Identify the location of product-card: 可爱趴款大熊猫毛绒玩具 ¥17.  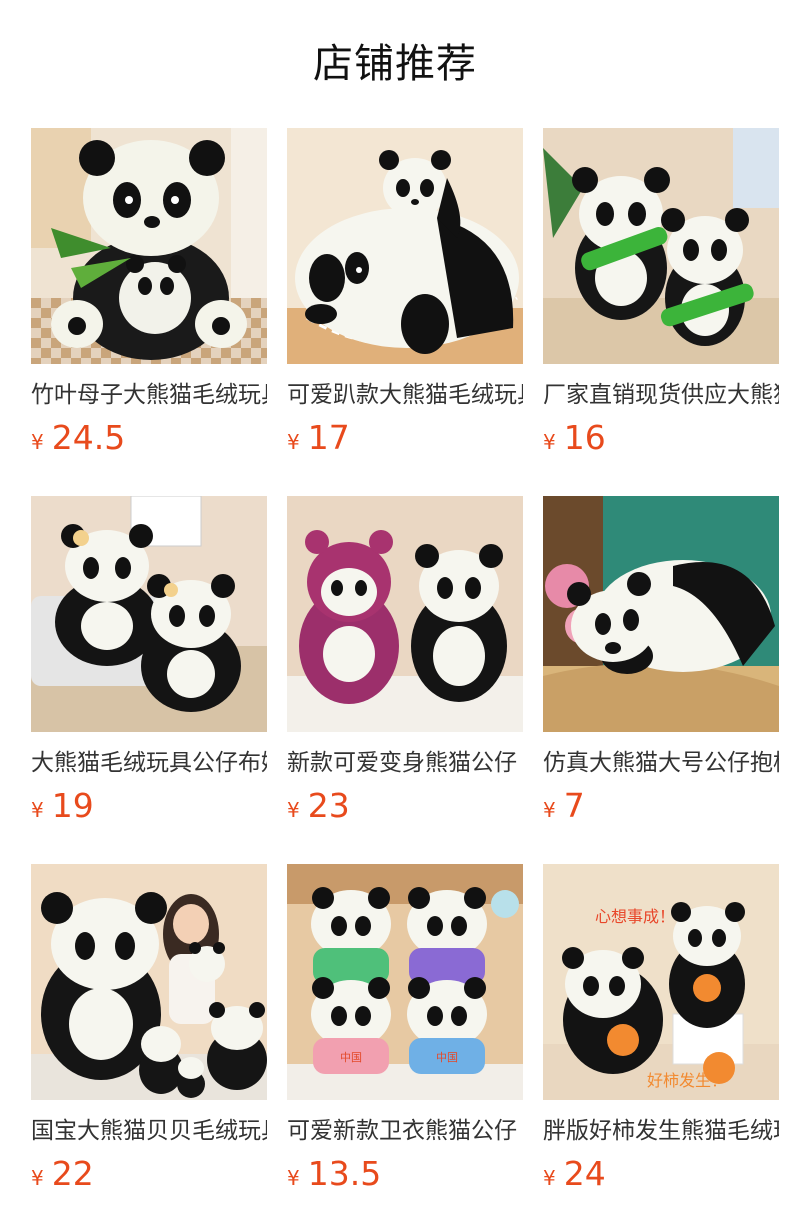
(405, 293).